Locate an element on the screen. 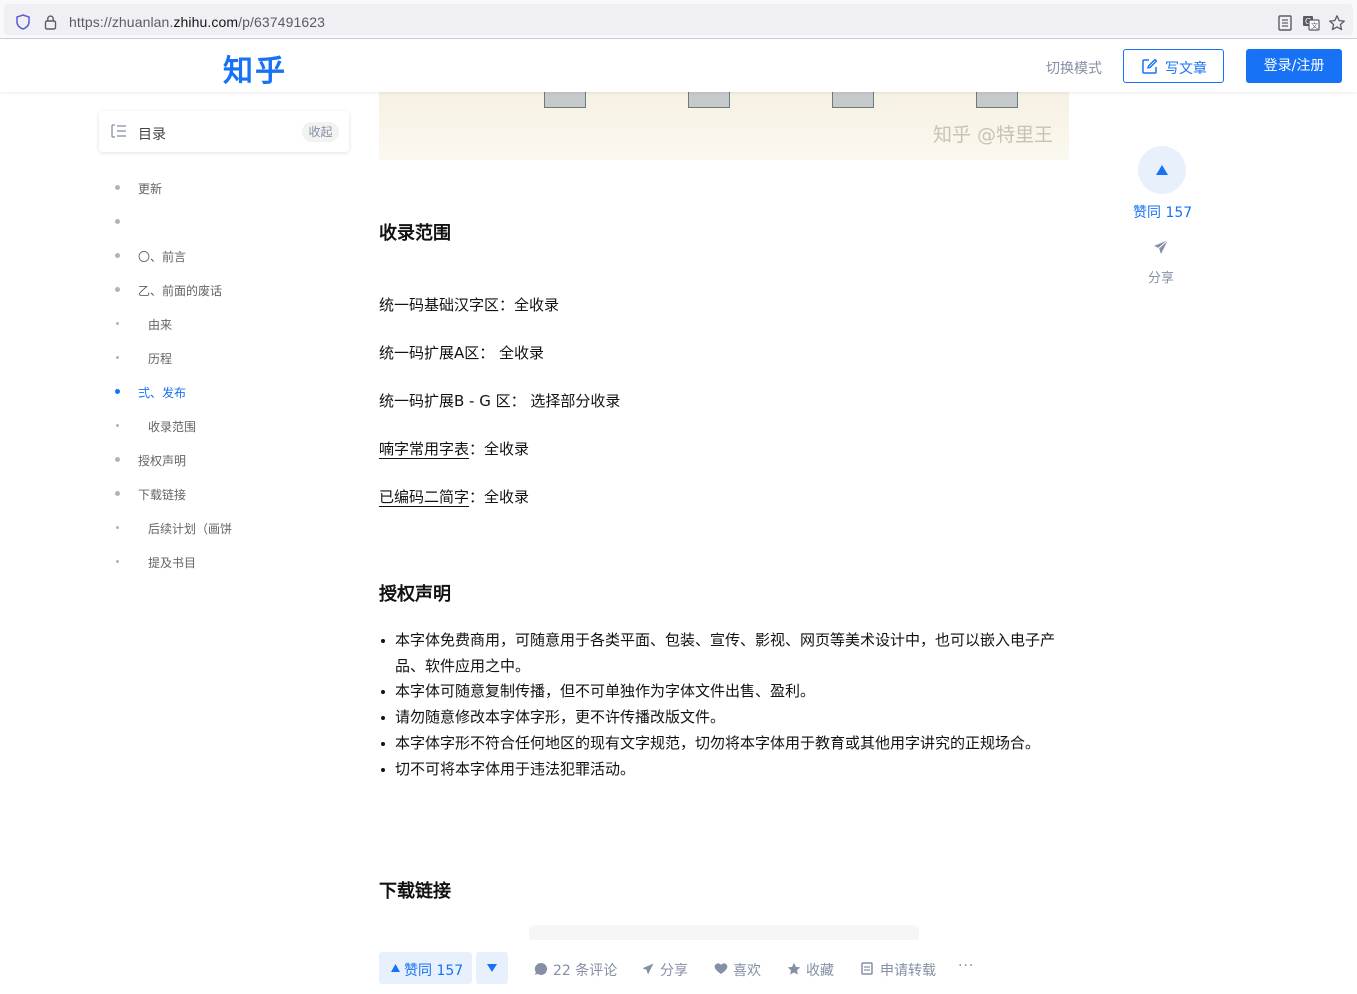 The width and height of the screenshot is (1357, 994). star-icon is located at coordinates (794, 968).